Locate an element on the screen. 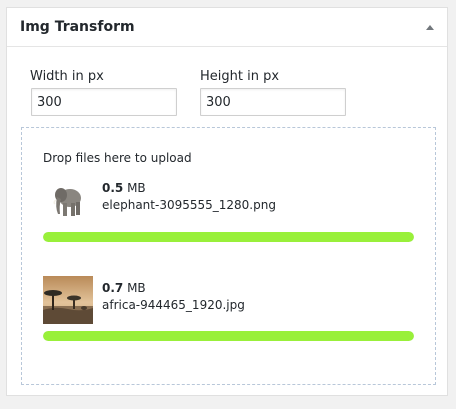 Image resolution: width=456 pixels, height=409 pixels. file-size: 0.5 MB is located at coordinates (124, 188).